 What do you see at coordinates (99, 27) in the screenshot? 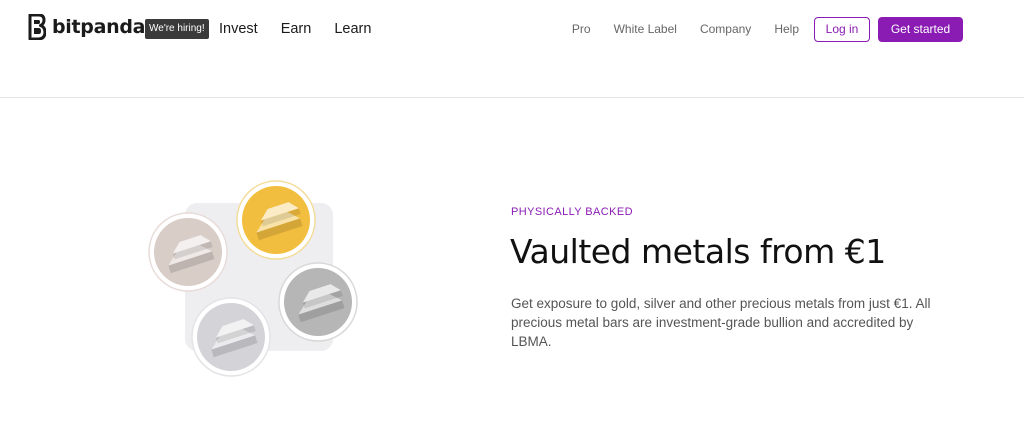
I see `logo-text: bitpanda` at bounding box center [99, 27].